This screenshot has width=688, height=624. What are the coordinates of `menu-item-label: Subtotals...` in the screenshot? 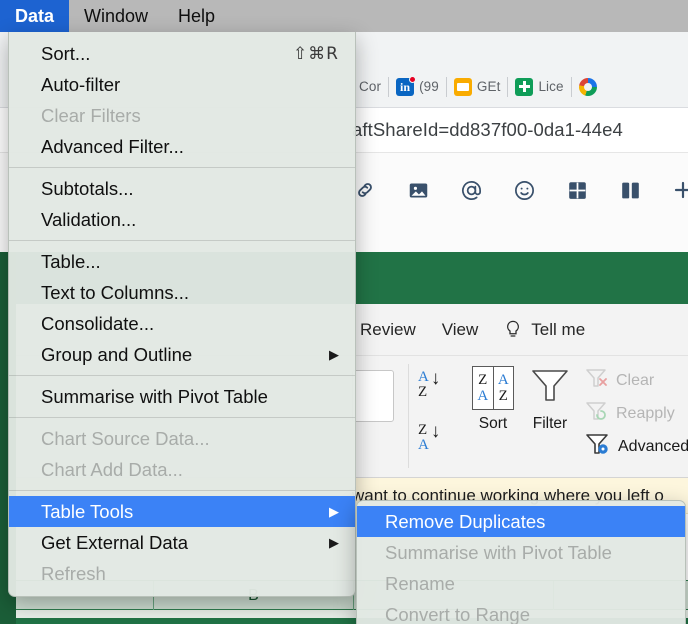 It's located at (87, 188).